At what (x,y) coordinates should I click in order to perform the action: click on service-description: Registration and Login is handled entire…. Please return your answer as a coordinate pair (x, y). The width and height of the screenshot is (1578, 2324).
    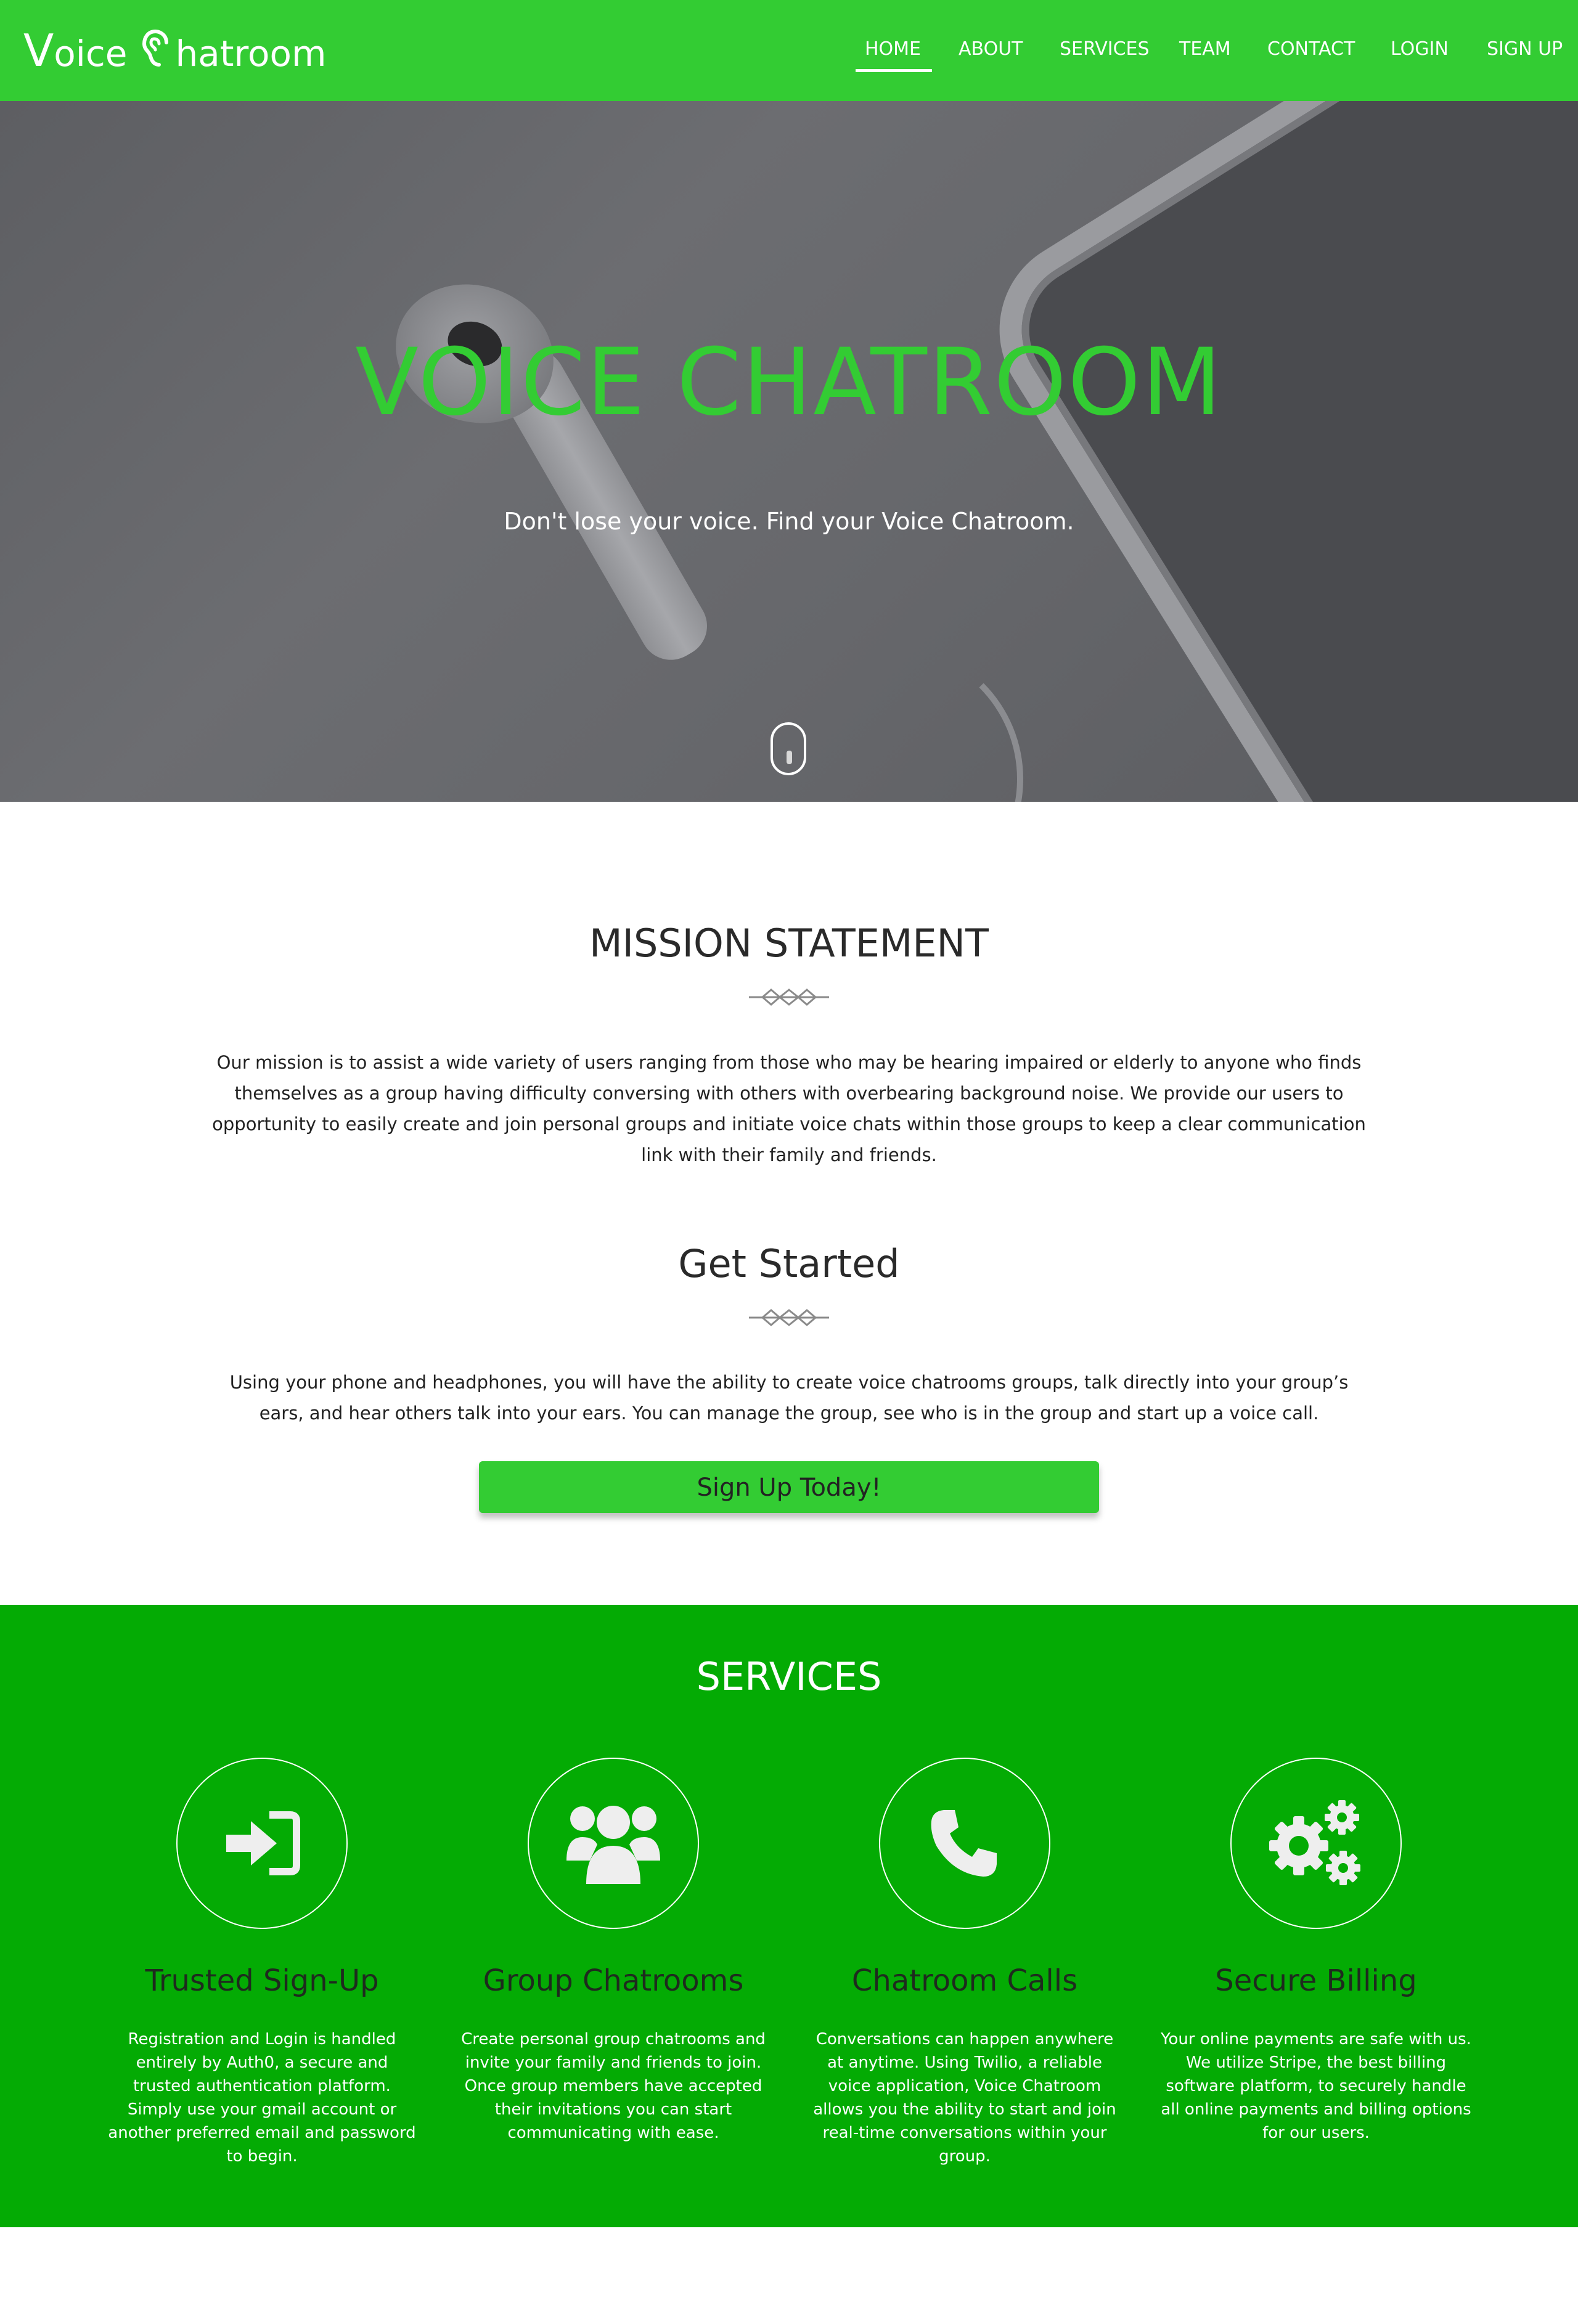
    Looking at the image, I should click on (262, 2098).